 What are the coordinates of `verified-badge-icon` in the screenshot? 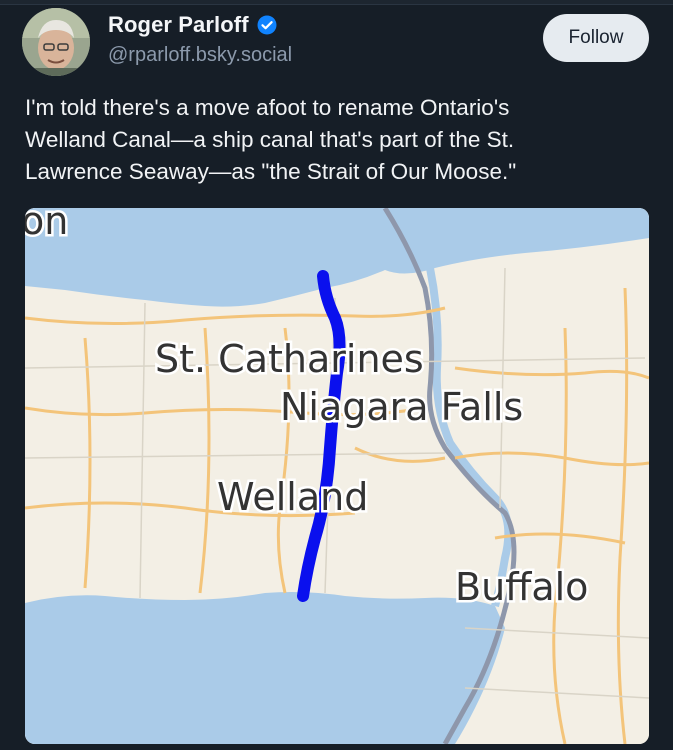 It's located at (267, 25).